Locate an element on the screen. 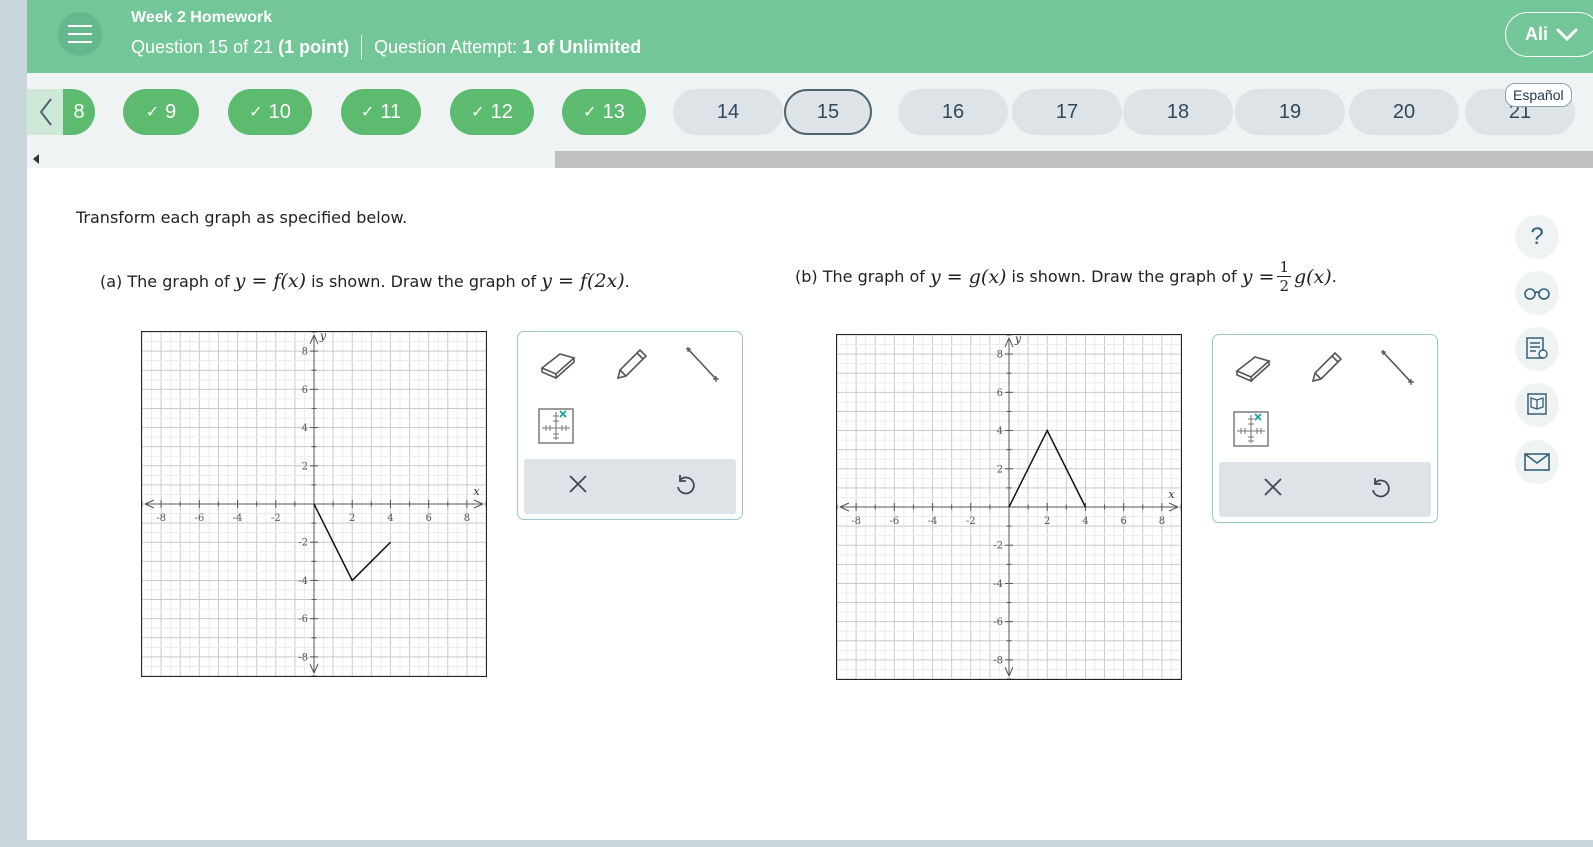  question-number: 11 is located at coordinates (391, 111).